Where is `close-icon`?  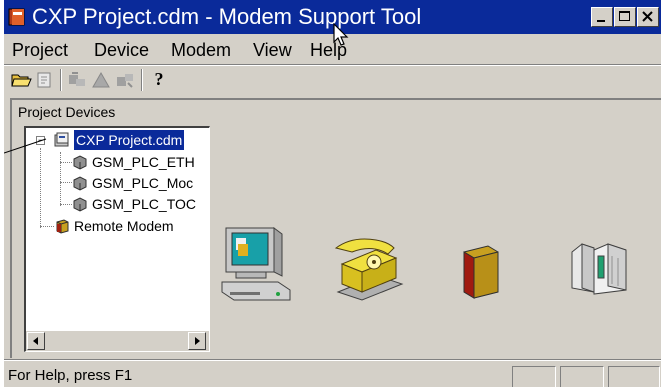 close-icon is located at coordinates (647, 16).